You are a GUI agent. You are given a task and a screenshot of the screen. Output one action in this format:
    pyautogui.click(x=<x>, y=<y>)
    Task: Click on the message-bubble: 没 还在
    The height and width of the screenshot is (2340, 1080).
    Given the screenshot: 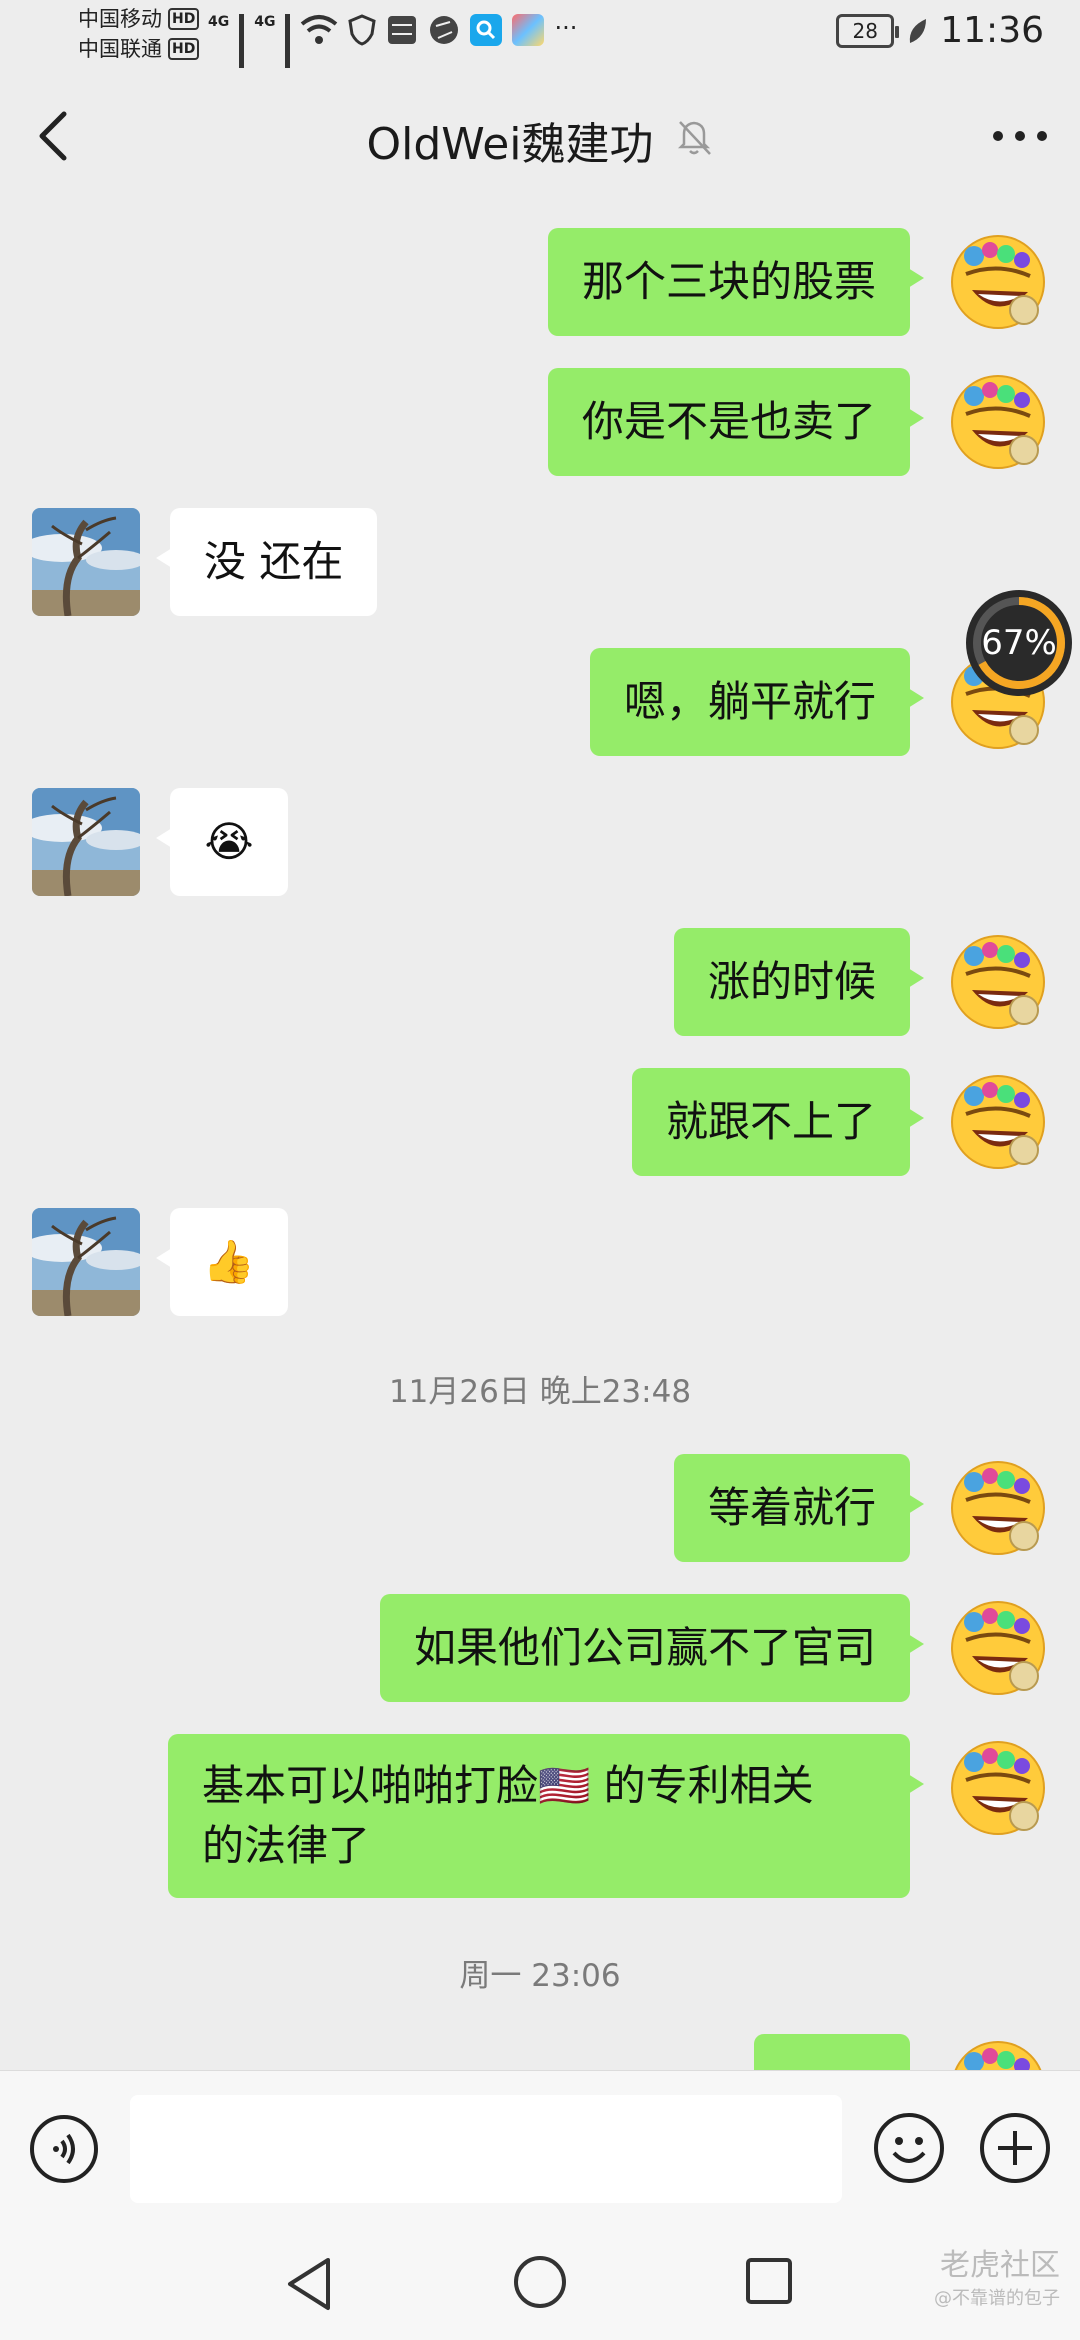 What is the action you would take?
    pyautogui.click(x=266, y=562)
    